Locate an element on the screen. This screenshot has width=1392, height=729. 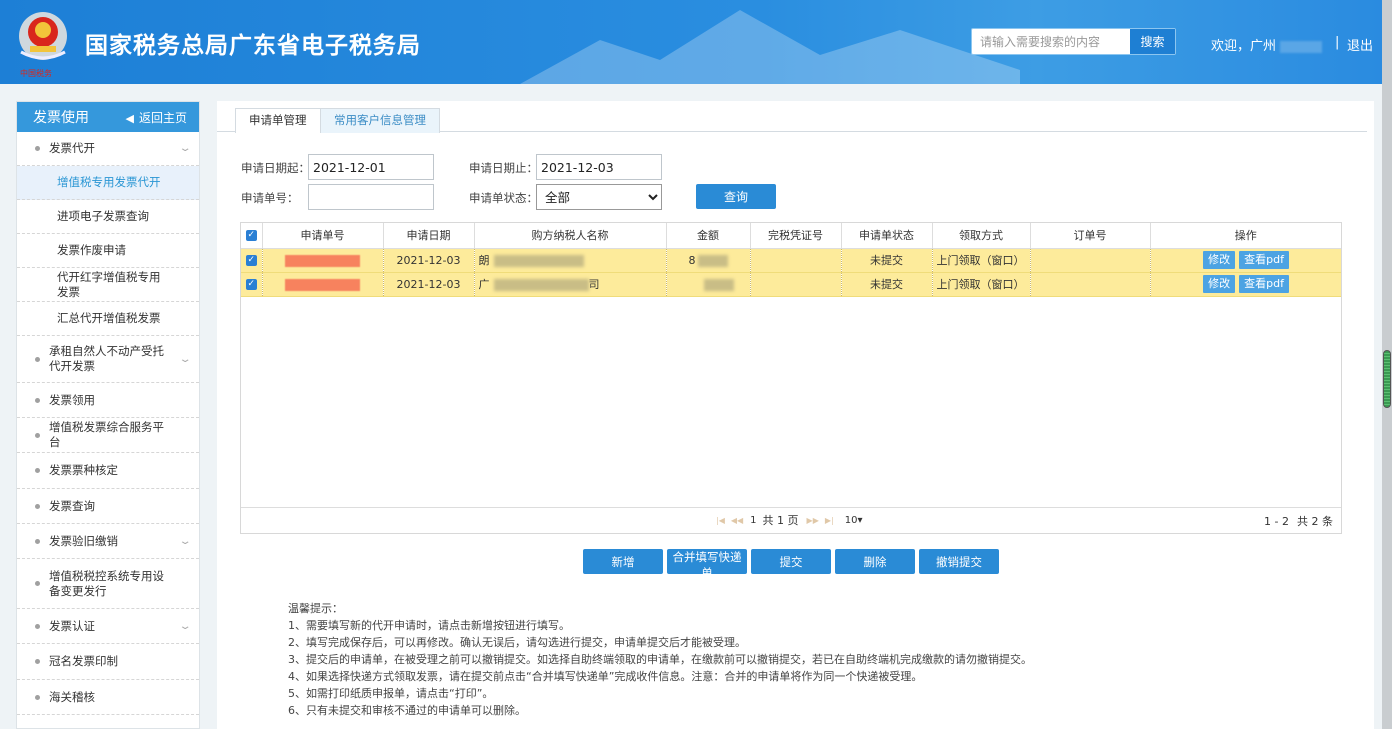
table-row: ✓ 2021-12-03 广司 未提交 上门领取（窗口） 修改 查看pdf is located at coordinates (791, 284).